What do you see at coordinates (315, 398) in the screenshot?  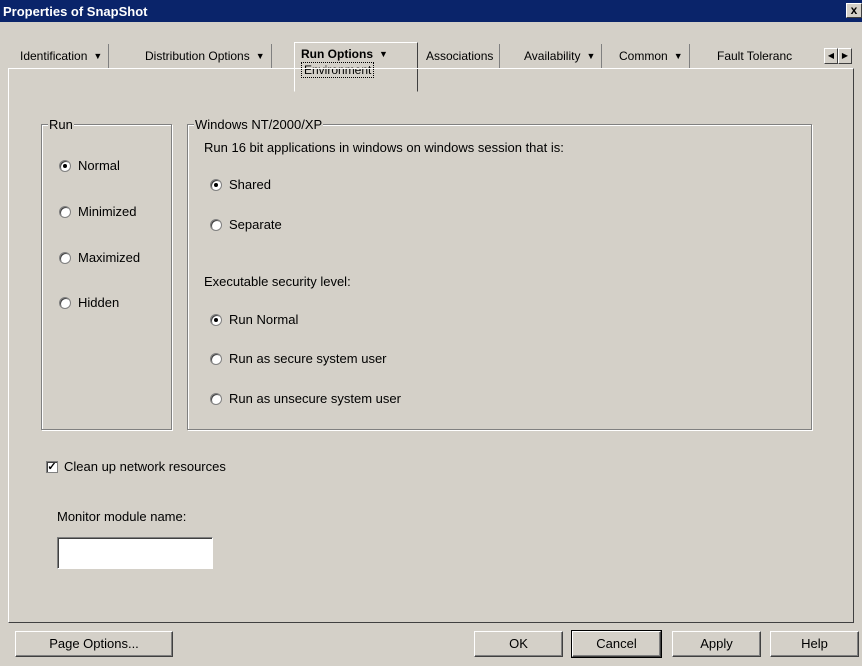 I see `radio-label: Run as unsecure system user` at bounding box center [315, 398].